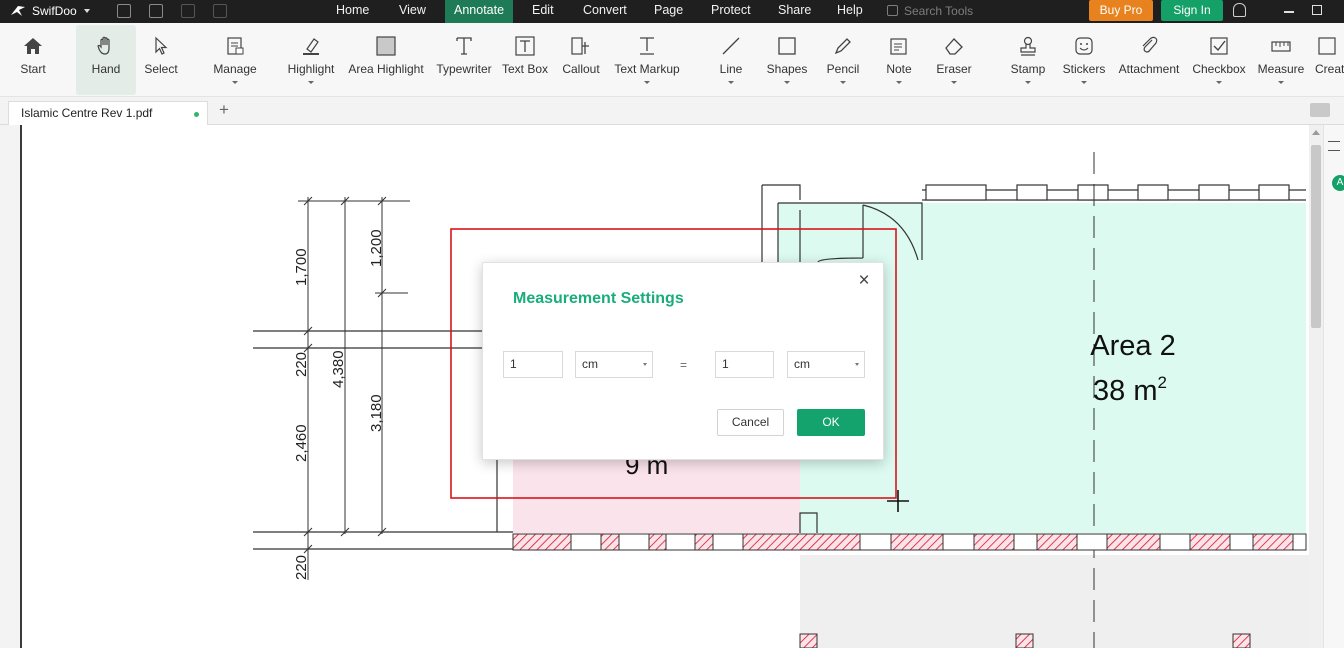 This screenshot has height=648, width=1344. What do you see at coordinates (787, 82) in the screenshot?
I see `shapes-caret-icon` at bounding box center [787, 82].